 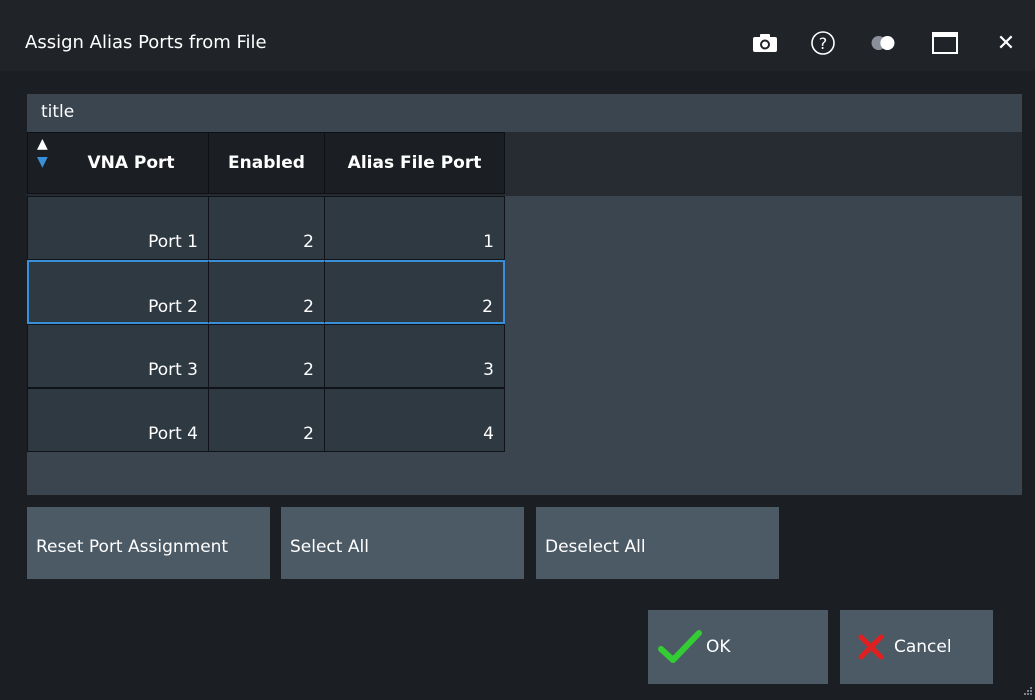 I want to click on cancel-label: Cancel, so click(x=923, y=647).